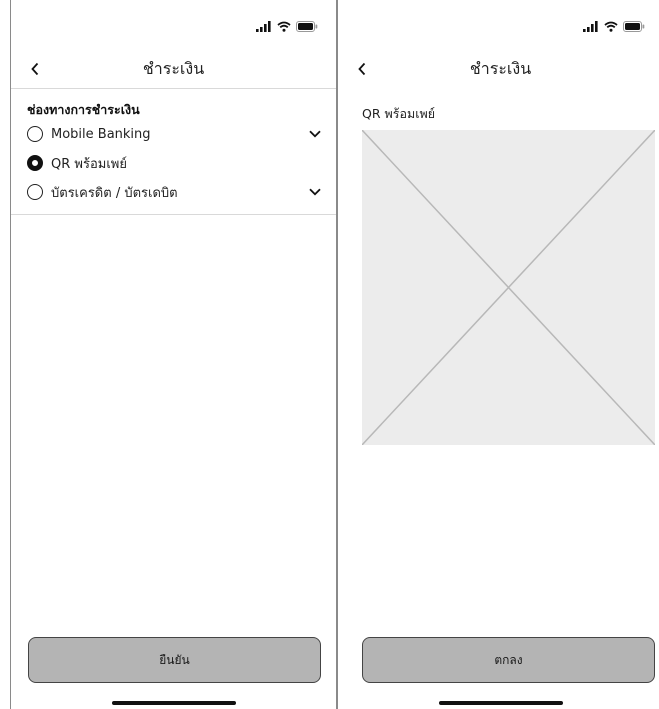 This screenshot has height=709, width=659. I want to click on header-divider, so click(173, 88).